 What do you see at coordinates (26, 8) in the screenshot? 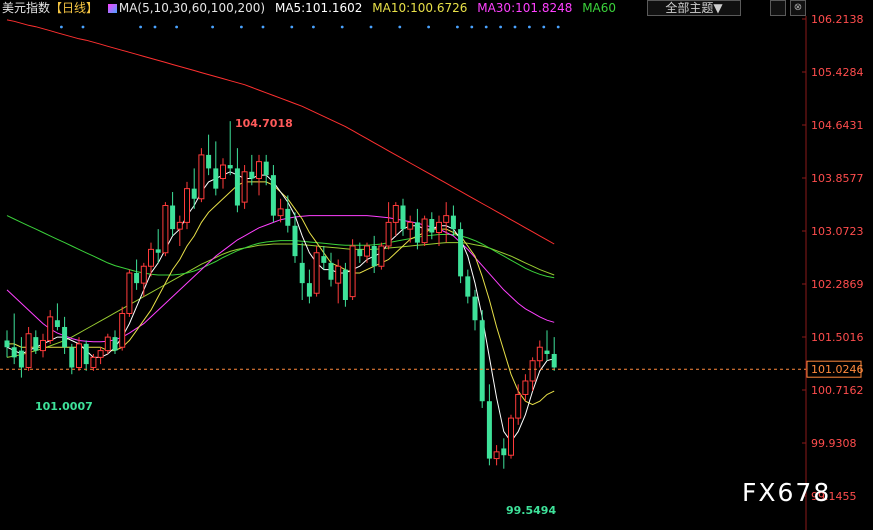
I see `instrument-name: 美元指数` at bounding box center [26, 8].